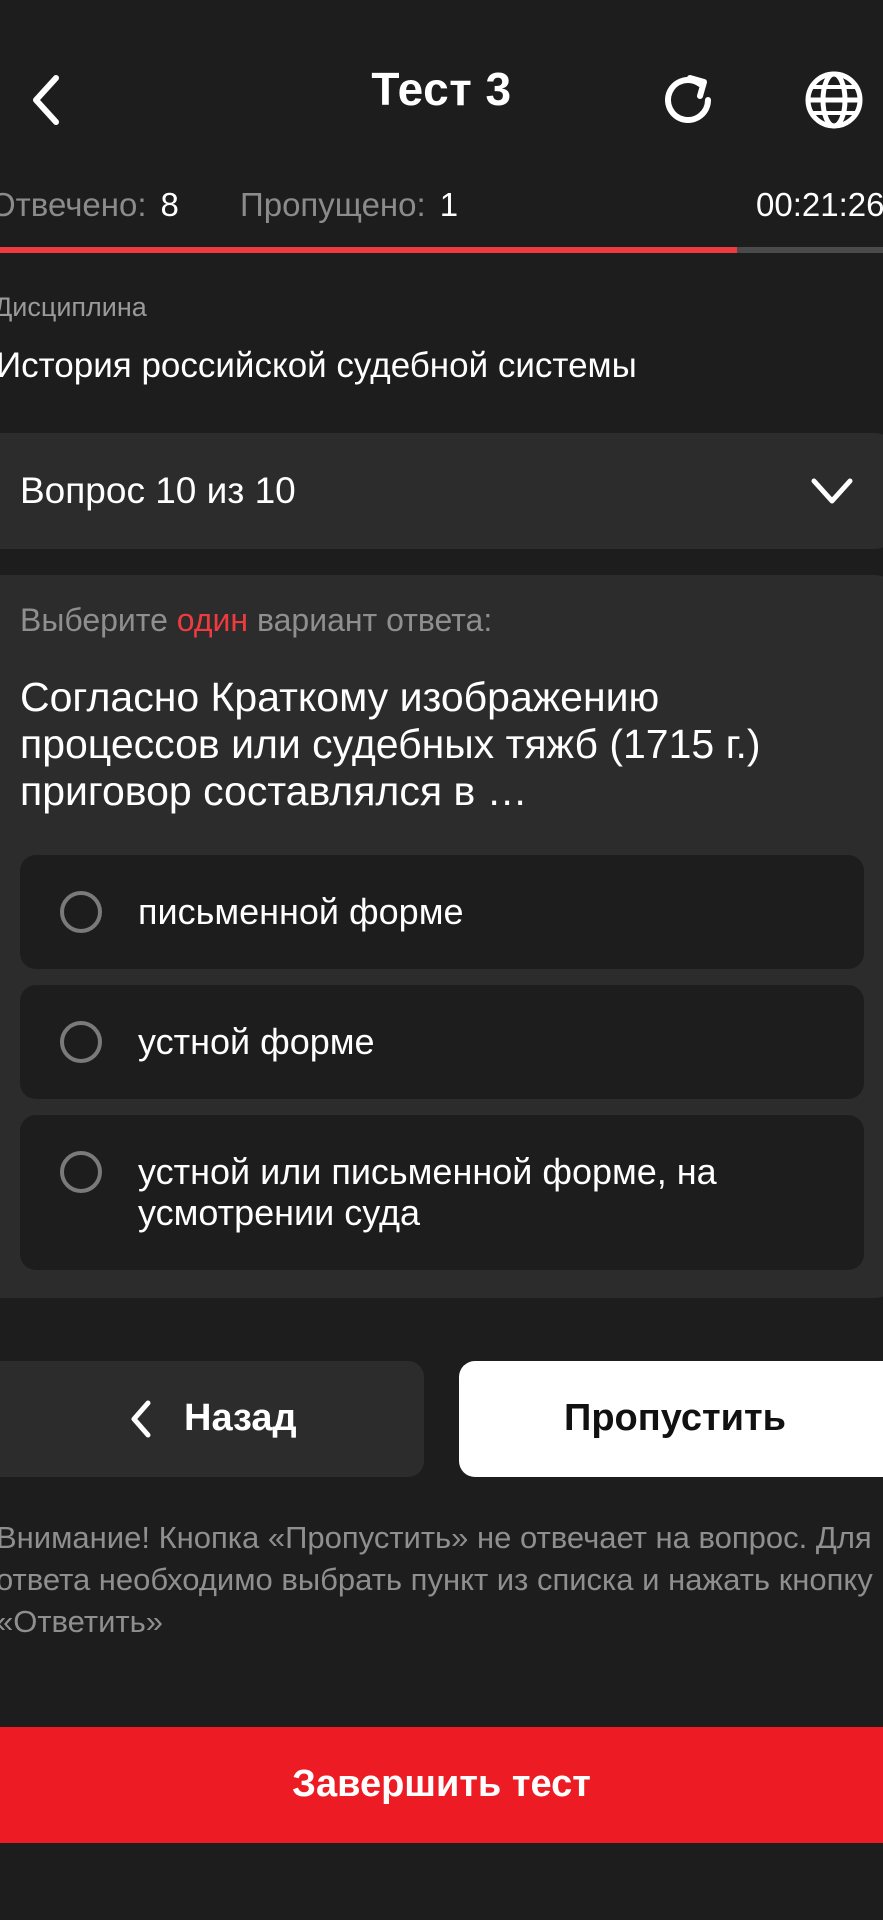 The height and width of the screenshot is (1920, 883). What do you see at coordinates (301, 911) in the screenshot?
I see `answer-option-label: письменной форме` at bounding box center [301, 911].